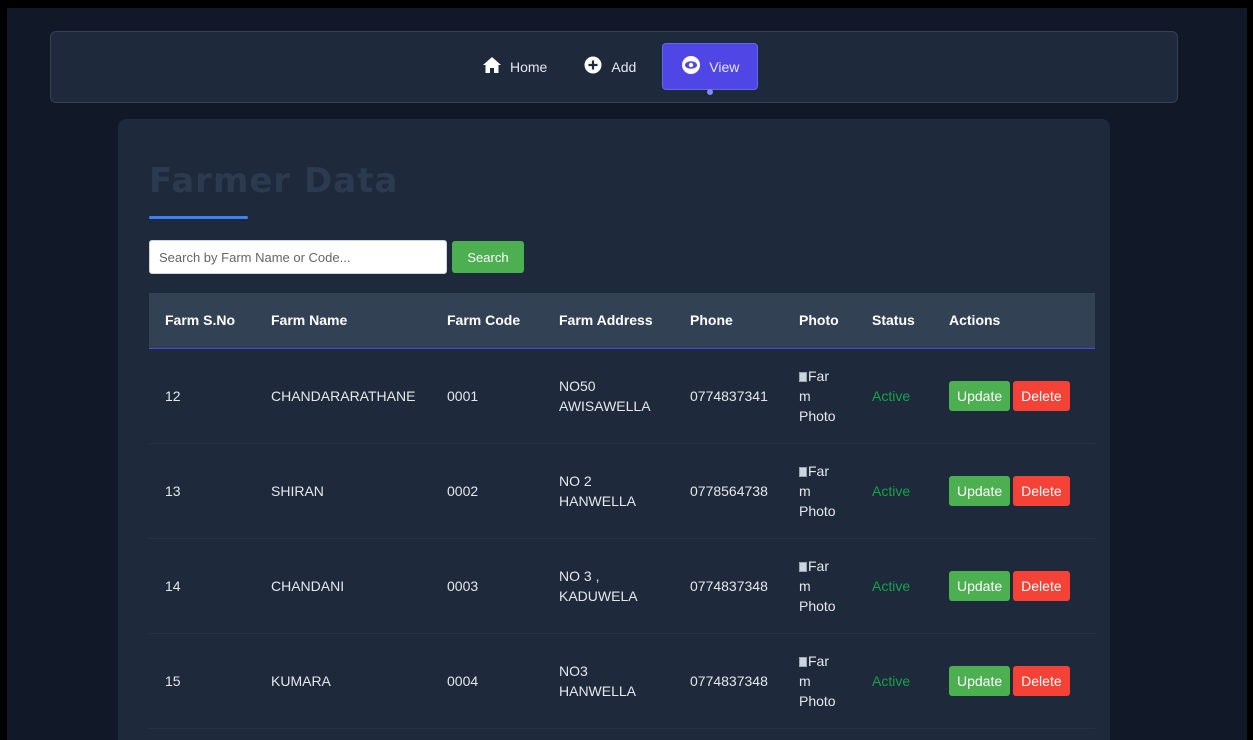 Image resolution: width=1253 pixels, height=740 pixels. Describe the element at coordinates (728, 396) in the screenshot. I see `cell-phone: 0774837341` at that location.